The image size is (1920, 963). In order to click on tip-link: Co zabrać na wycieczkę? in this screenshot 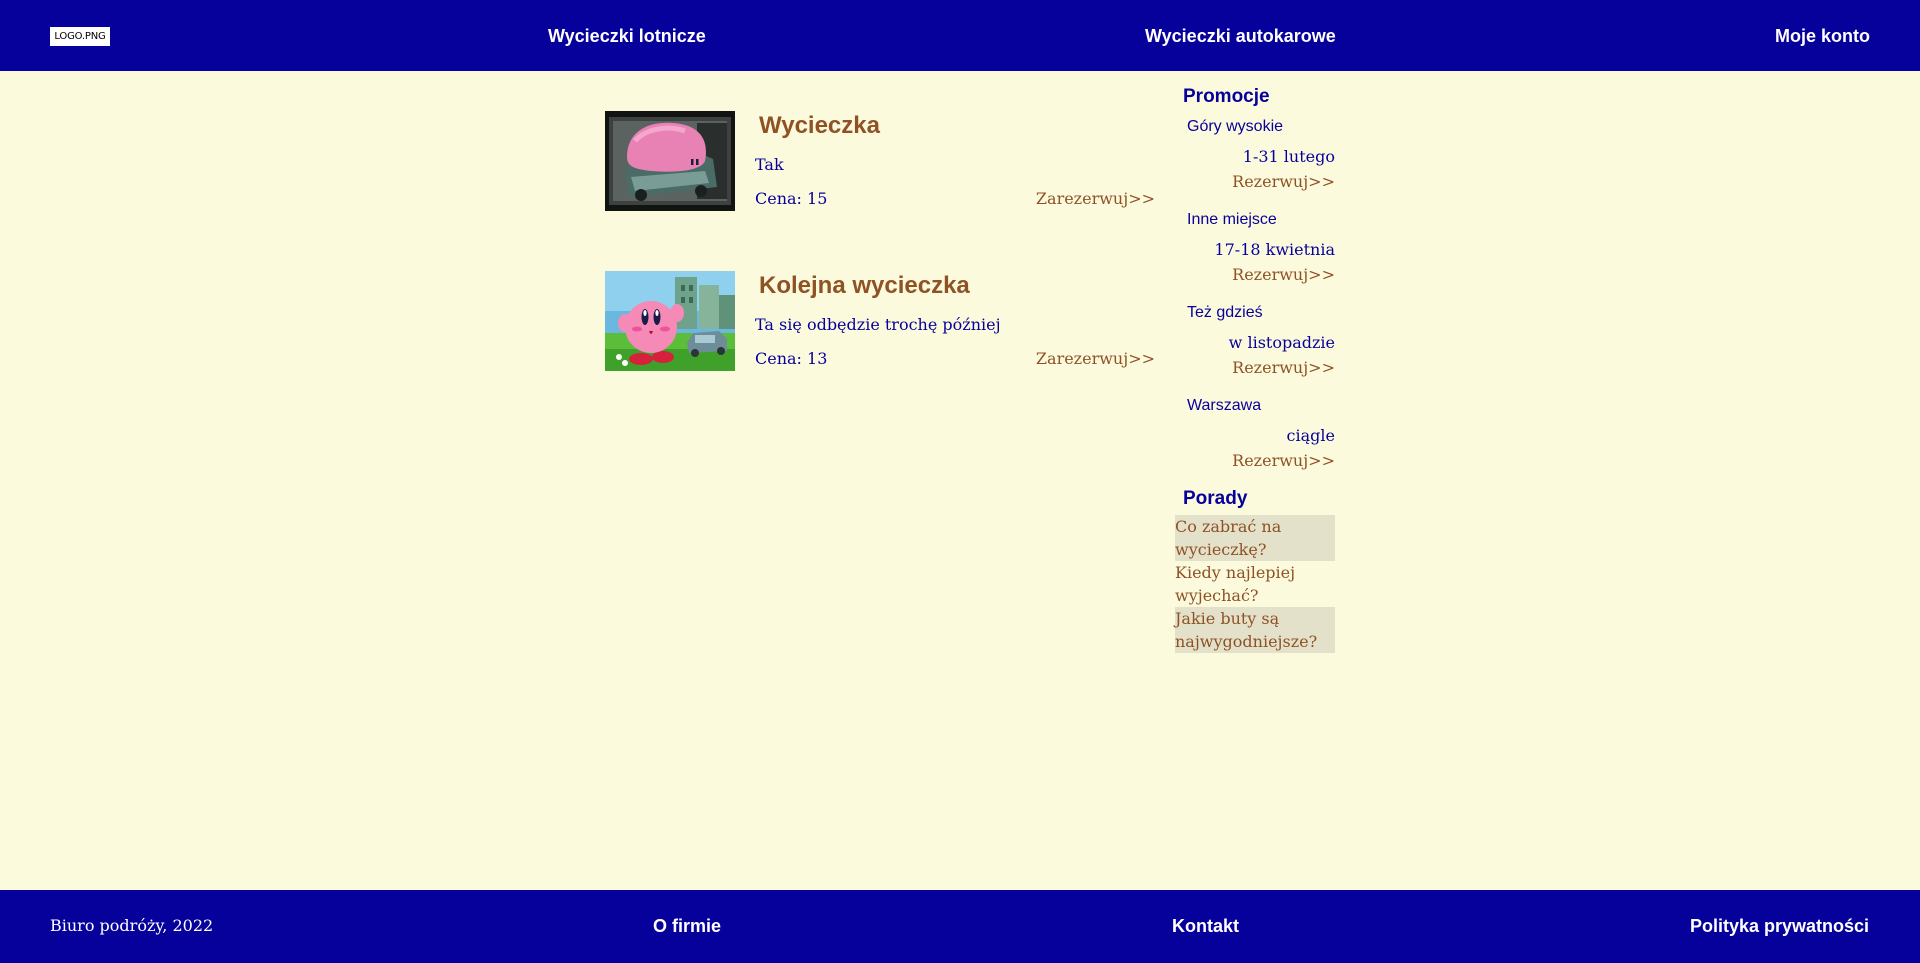, I will do `click(1255, 538)`.